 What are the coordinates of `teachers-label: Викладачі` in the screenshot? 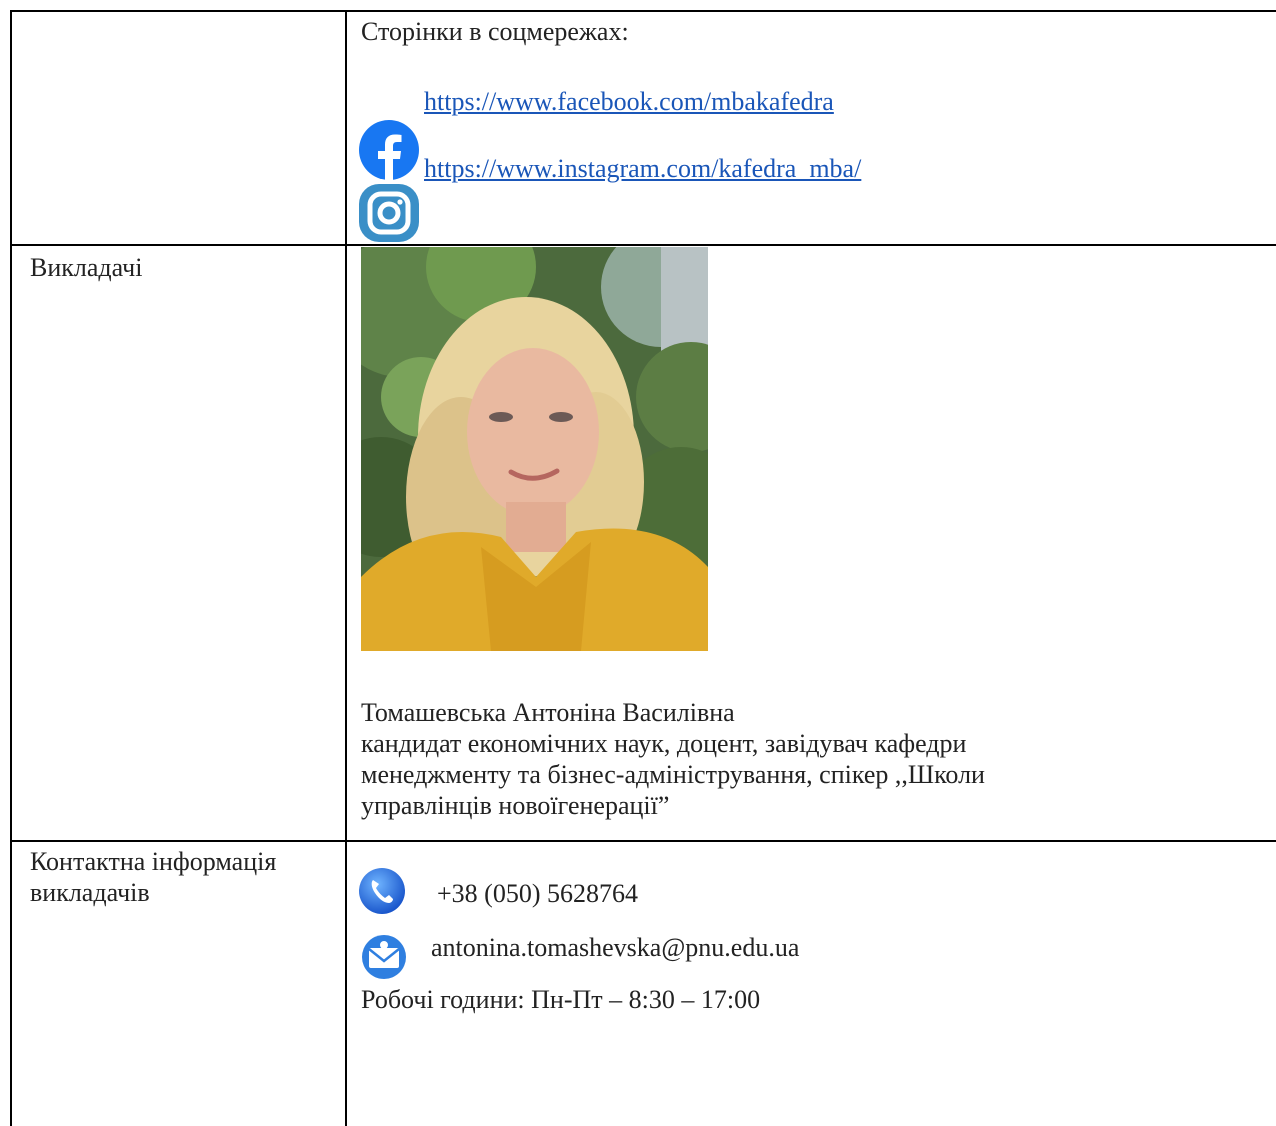 It's located at (86, 267).